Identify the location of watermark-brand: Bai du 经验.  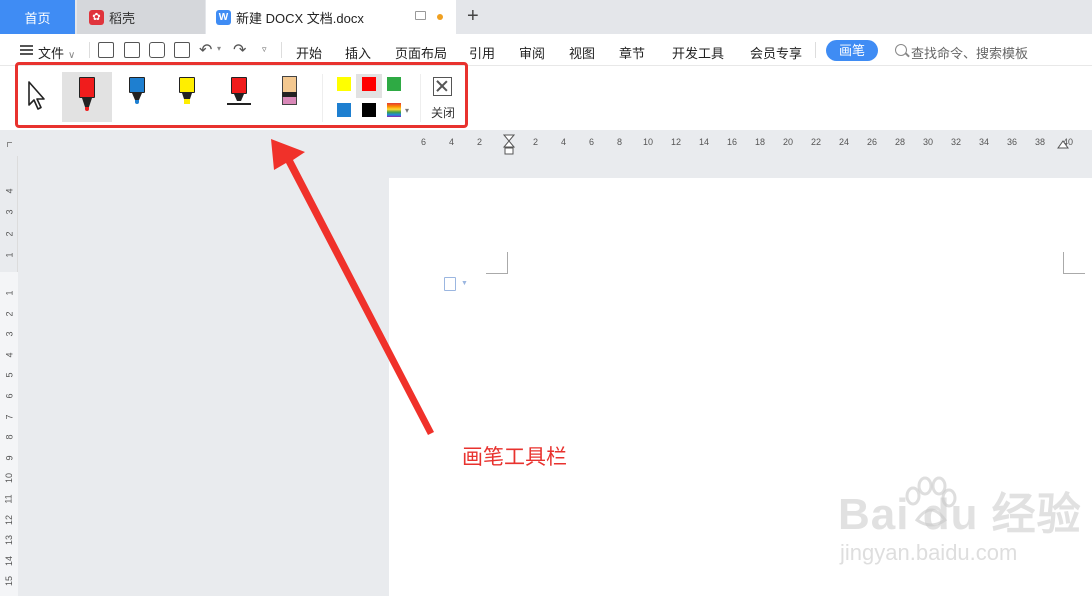
(960, 514).